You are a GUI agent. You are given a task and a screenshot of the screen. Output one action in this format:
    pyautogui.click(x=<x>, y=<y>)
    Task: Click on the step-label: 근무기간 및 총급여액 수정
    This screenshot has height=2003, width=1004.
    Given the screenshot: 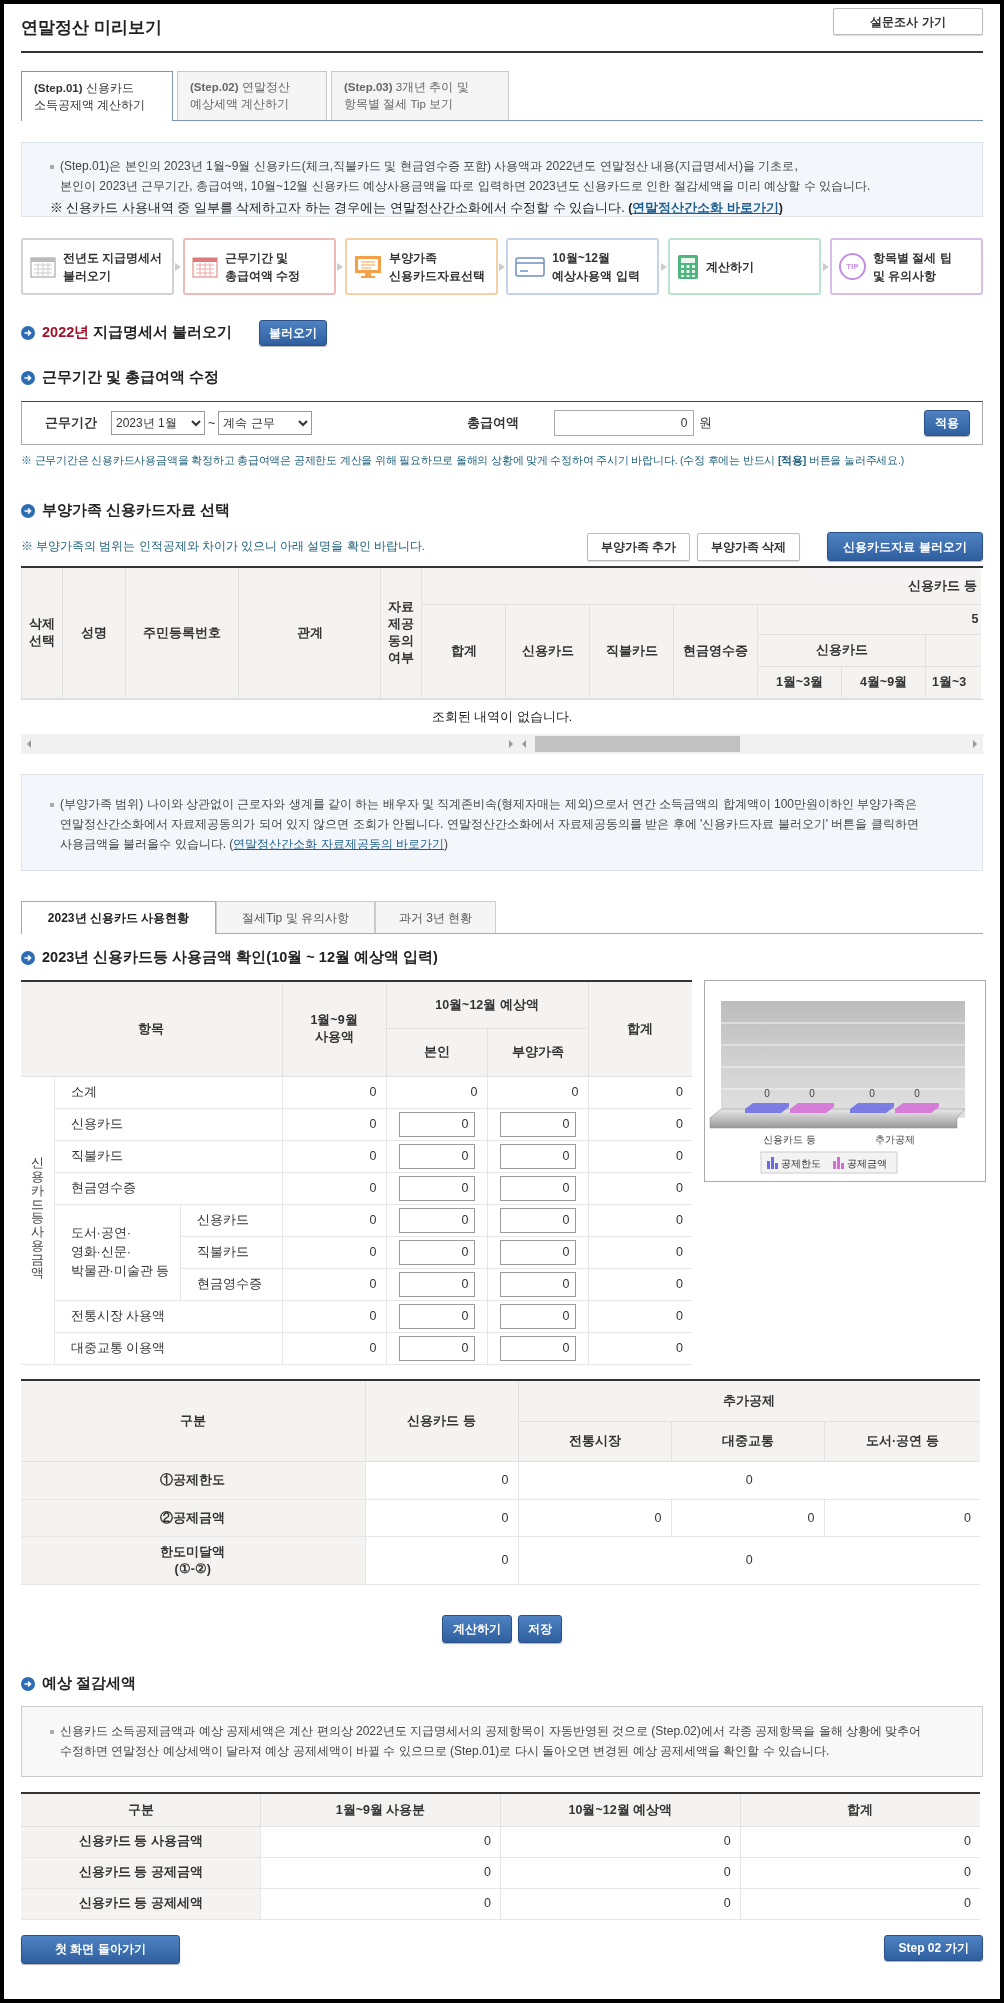 What is the action you would take?
    pyautogui.click(x=262, y=267)
    